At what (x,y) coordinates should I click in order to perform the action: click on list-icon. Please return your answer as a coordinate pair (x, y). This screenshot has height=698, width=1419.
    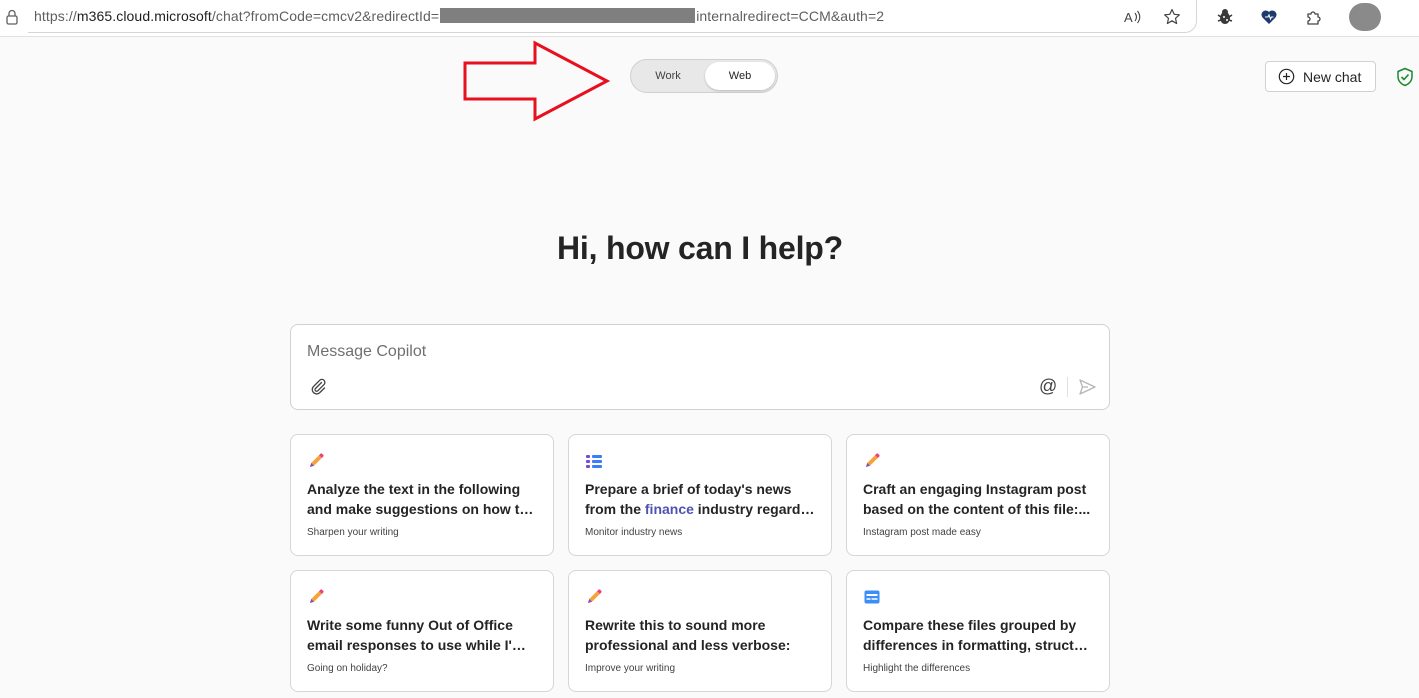
    Looking at the image, I should click on (594, 461).